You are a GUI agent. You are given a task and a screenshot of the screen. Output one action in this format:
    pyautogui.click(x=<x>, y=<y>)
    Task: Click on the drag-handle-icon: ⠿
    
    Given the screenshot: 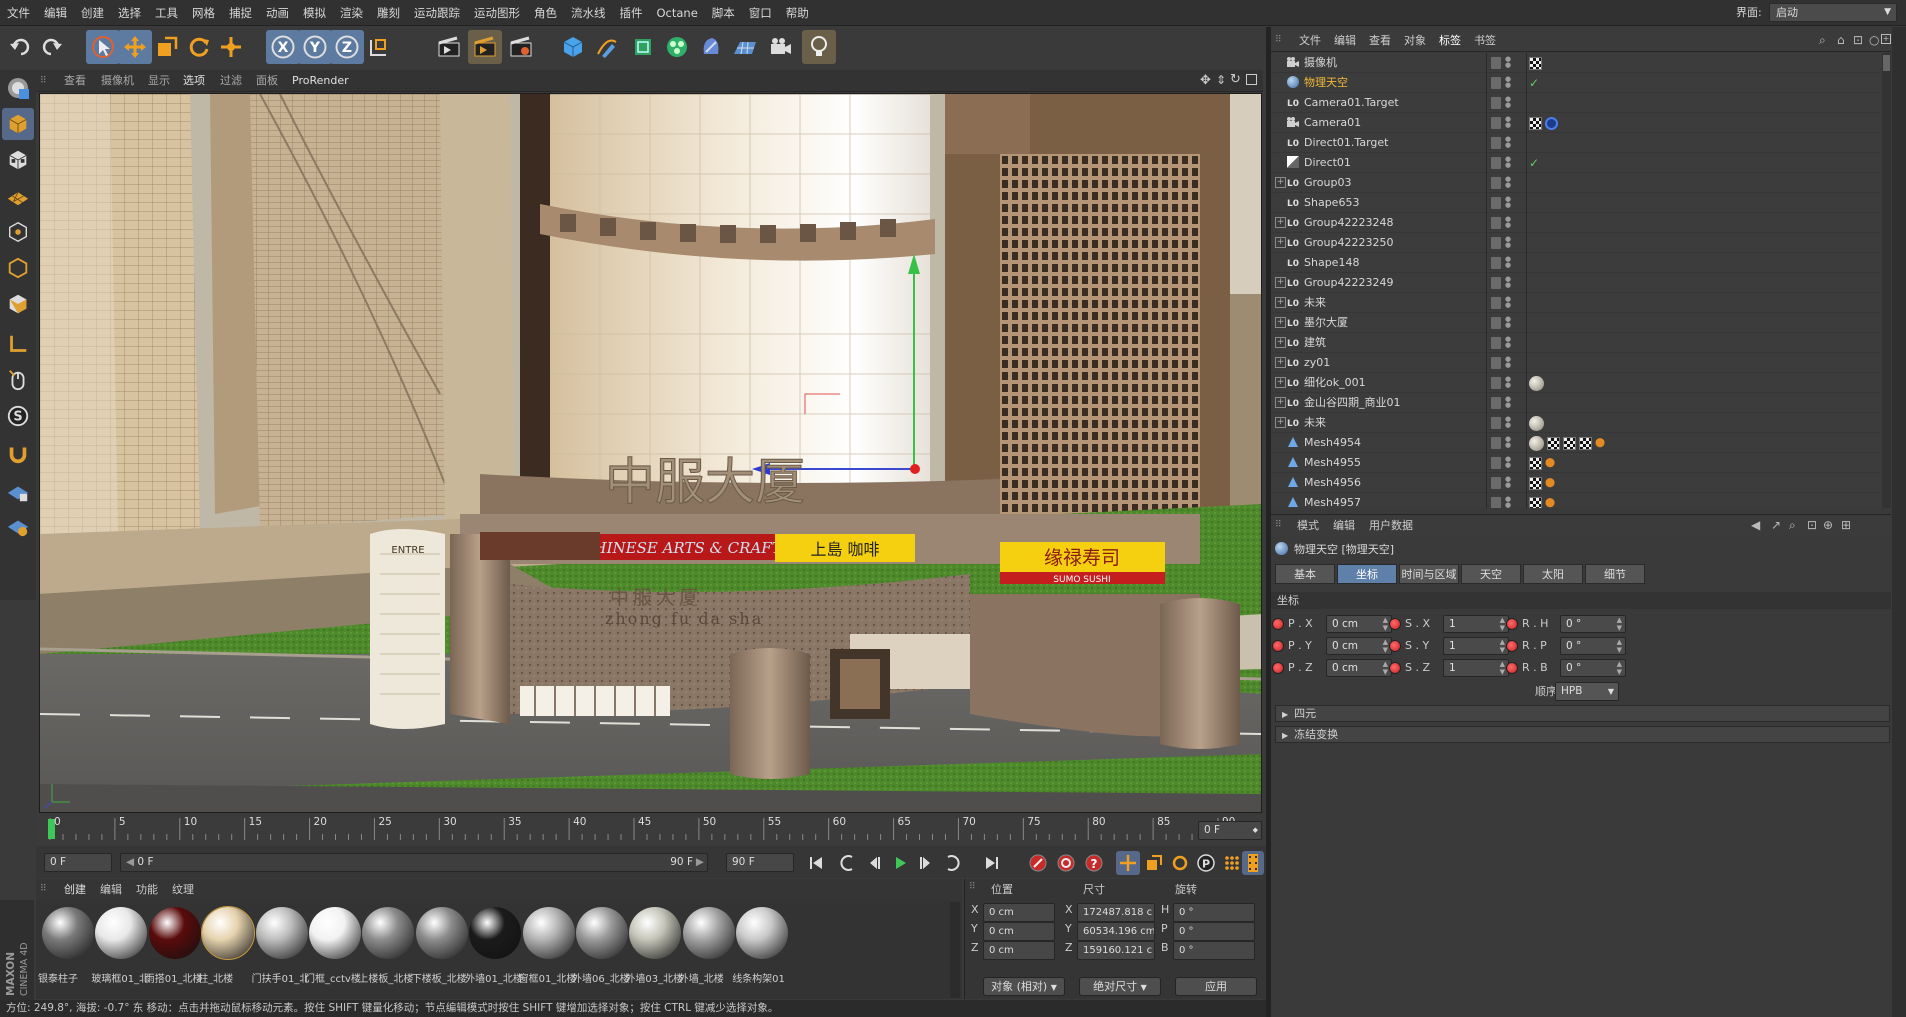 What is the action you would take?
    pyautogui.click(x=972, y=887)
    